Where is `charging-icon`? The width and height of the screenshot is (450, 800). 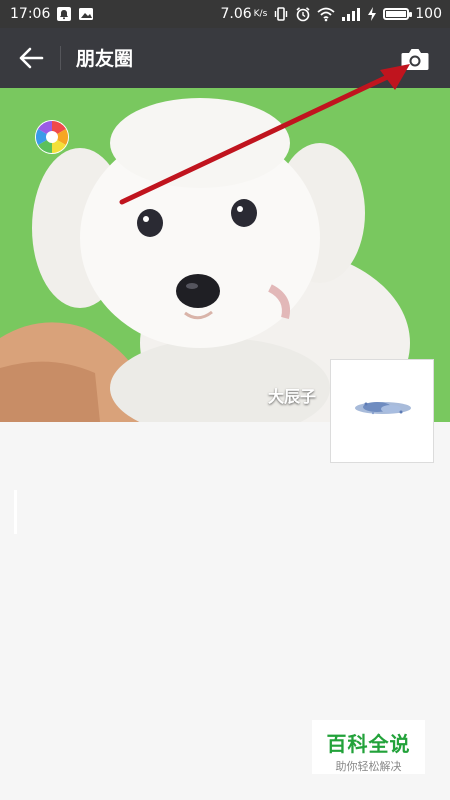 charging-icon is located at coordinates (372, 14).